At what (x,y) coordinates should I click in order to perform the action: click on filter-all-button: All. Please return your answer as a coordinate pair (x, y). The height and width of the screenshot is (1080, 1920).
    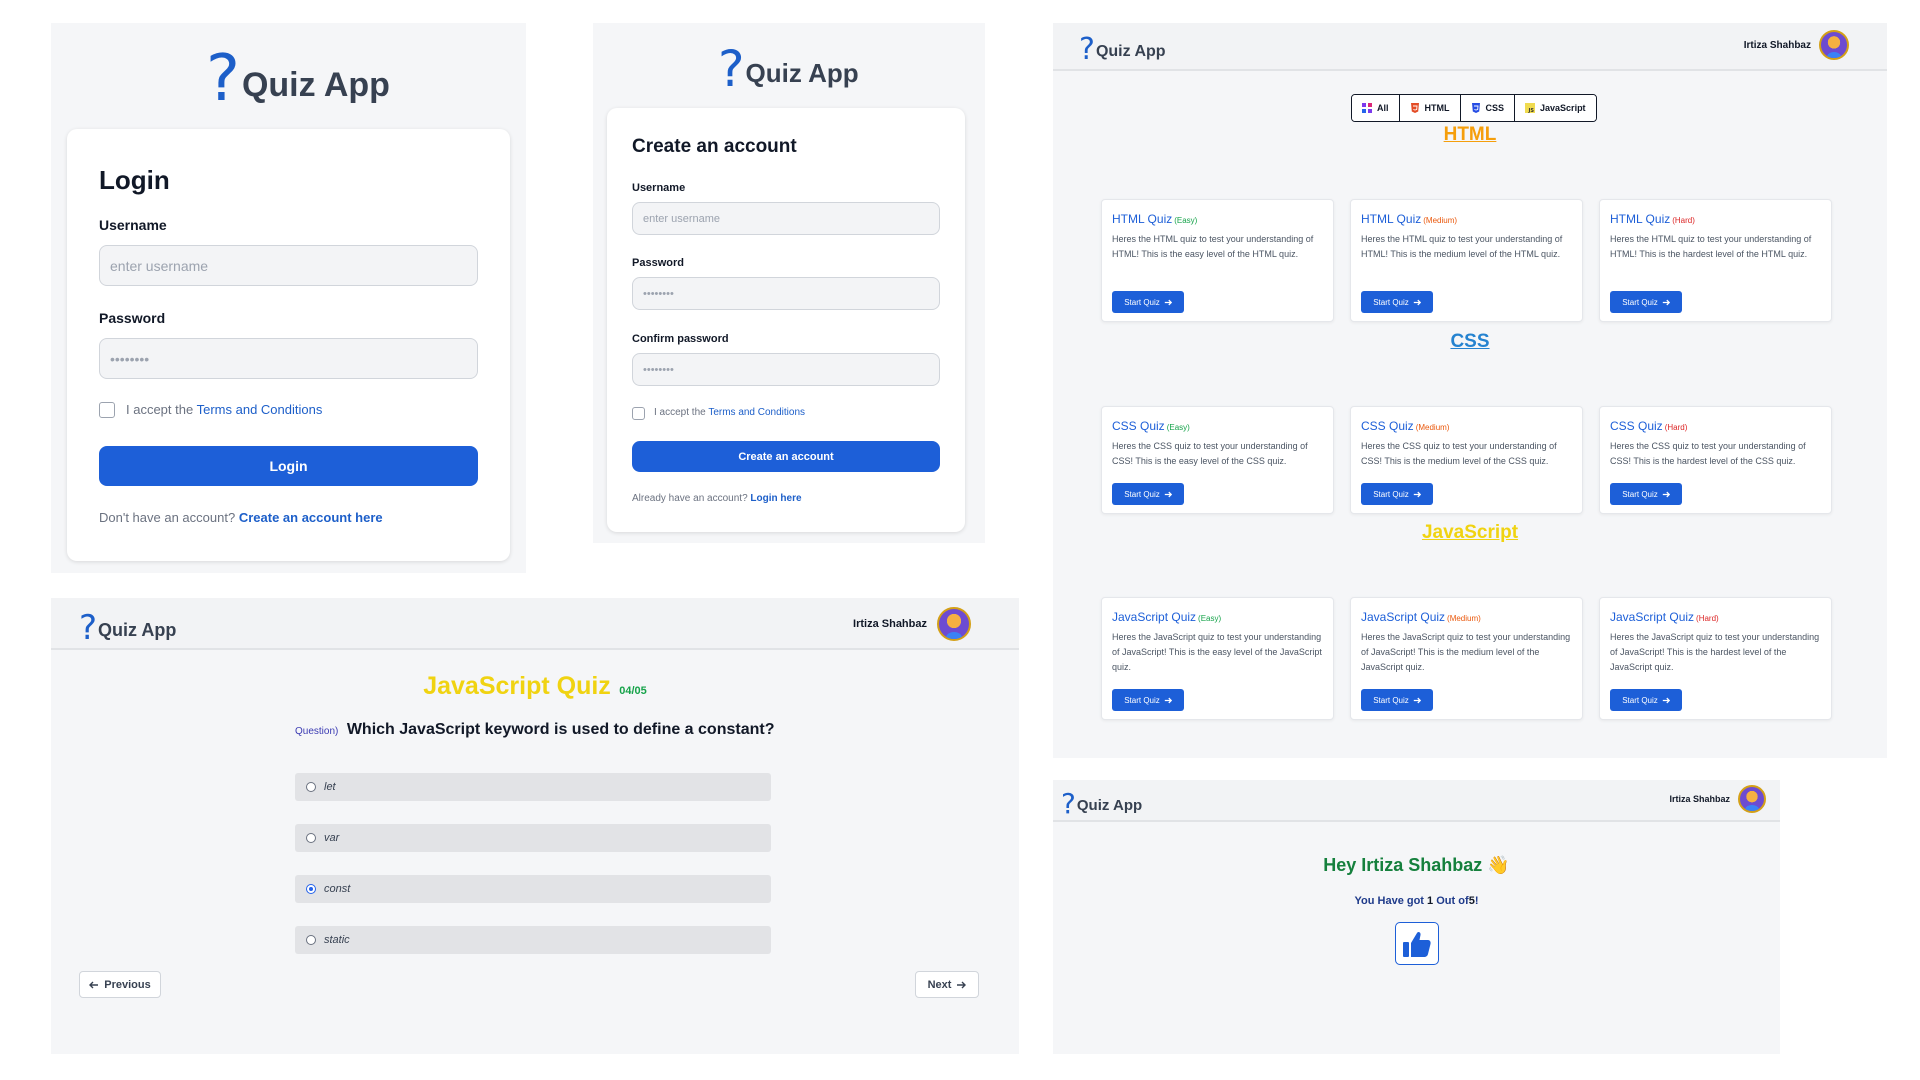
    Looking at the image, I should click on (1376, 108).